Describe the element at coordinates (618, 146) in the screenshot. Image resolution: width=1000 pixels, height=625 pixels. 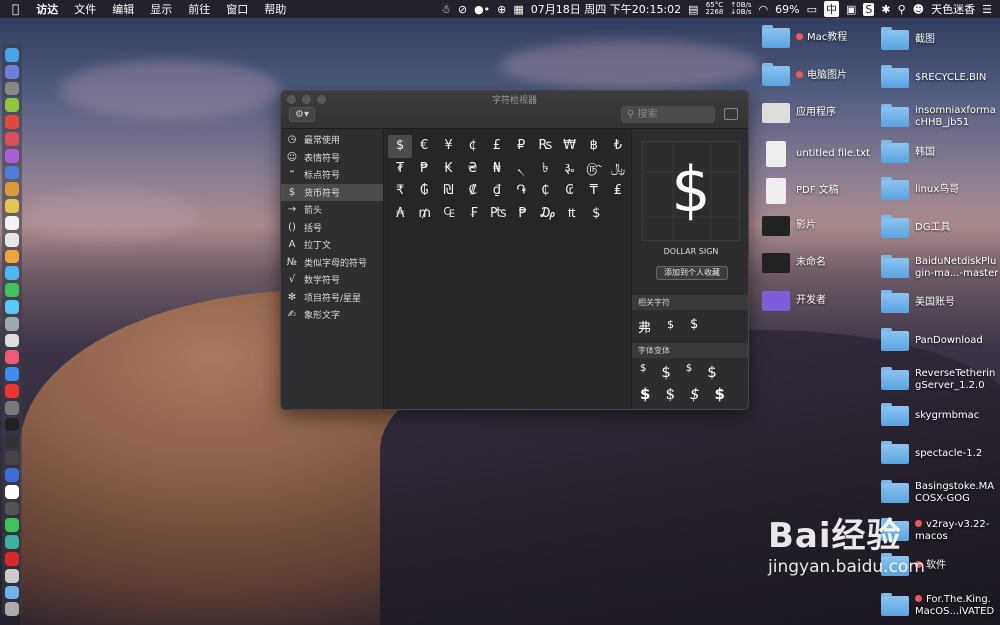
I see `glyph-cell: ₺` at that location.